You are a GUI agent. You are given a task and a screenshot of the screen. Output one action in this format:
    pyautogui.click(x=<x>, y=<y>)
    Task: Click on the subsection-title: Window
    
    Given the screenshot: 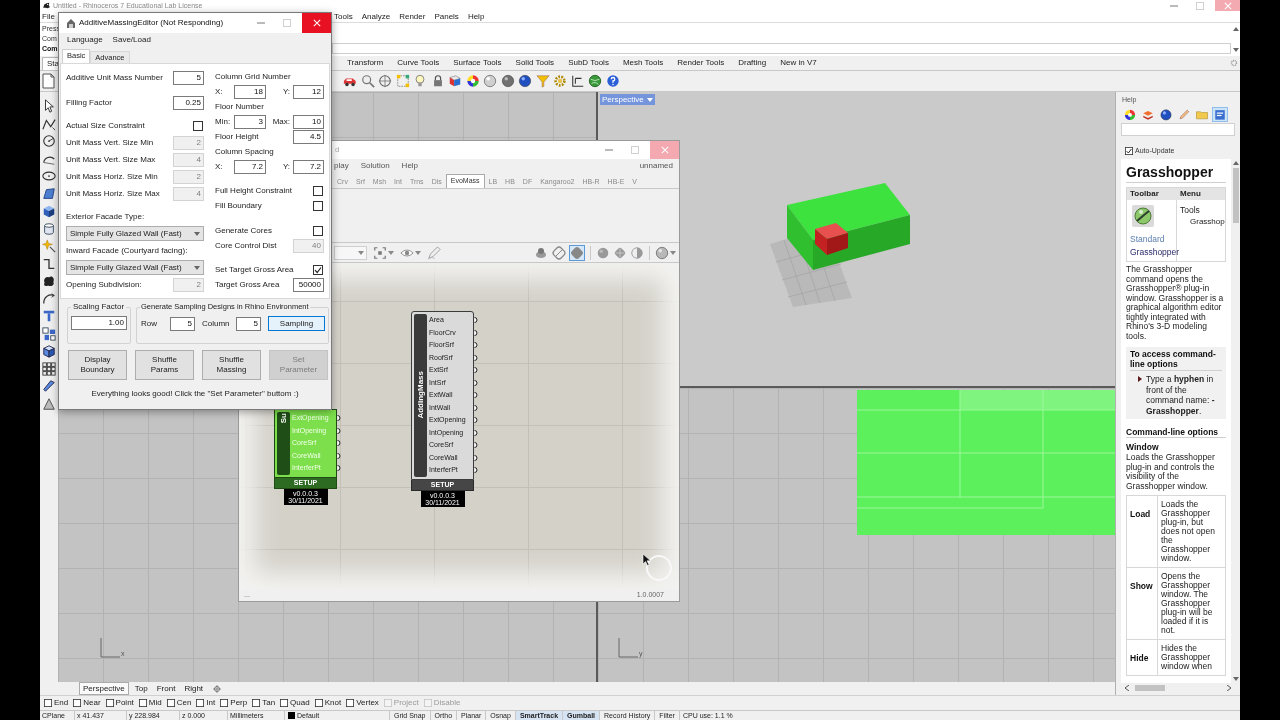 What is the action you would take?
    pyautogui.click(x=1143, y=447)
    